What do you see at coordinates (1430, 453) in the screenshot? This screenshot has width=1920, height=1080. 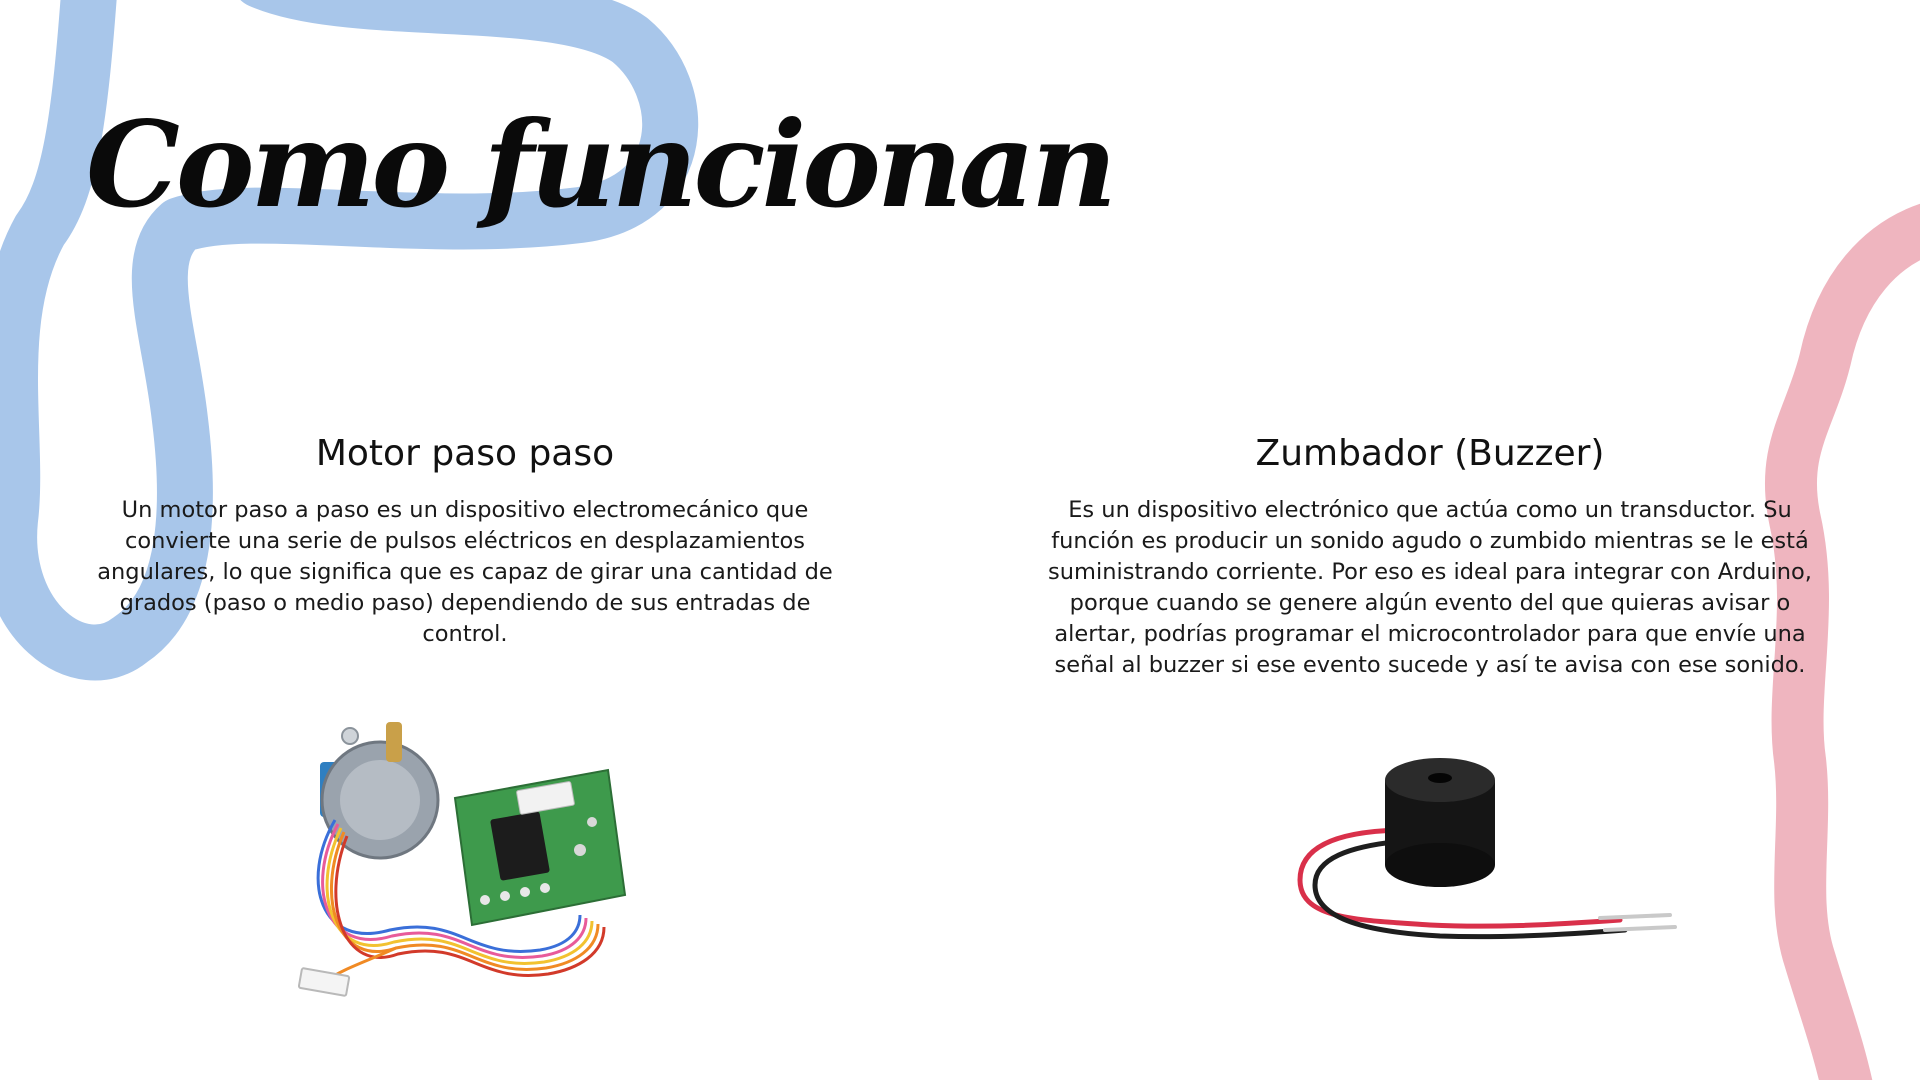 I see `section-heading-buzzer: Zumbador (Buzzer)` at bounding box center [1430, 453].